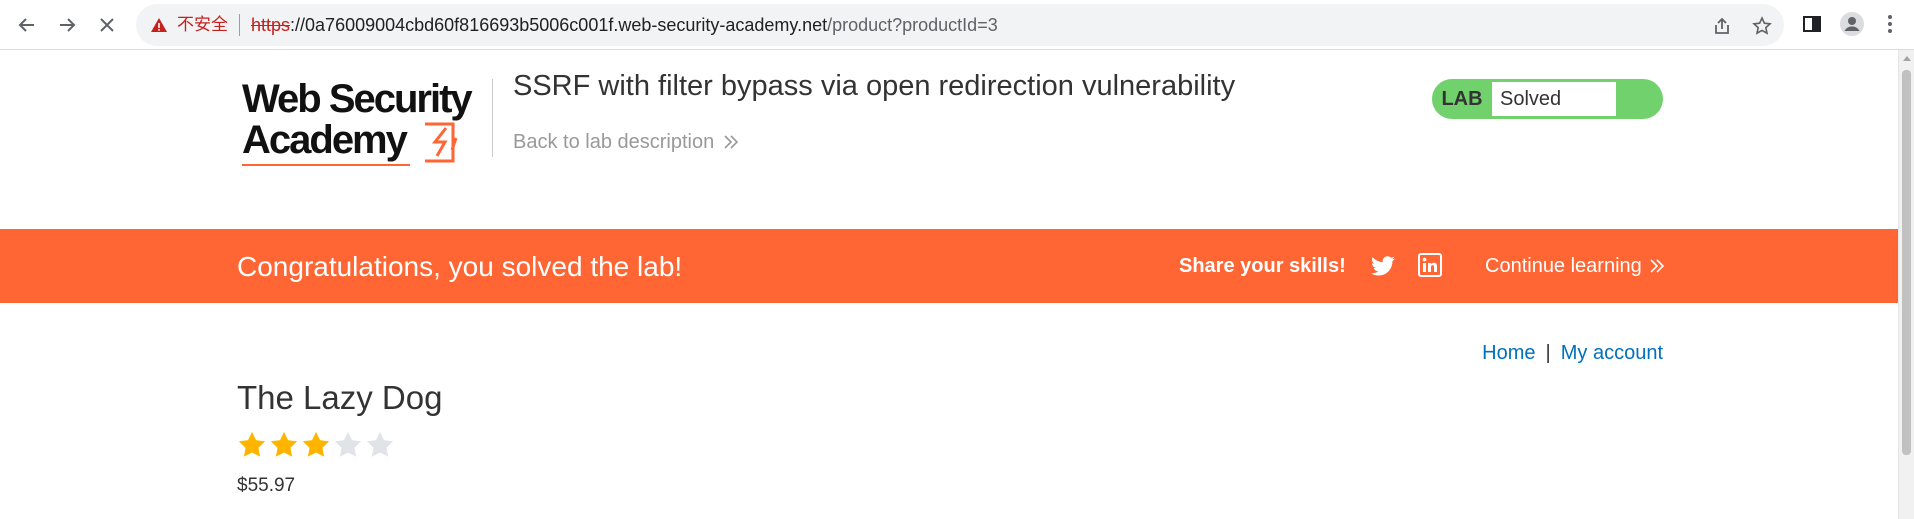  I want to click on scroll-up-icon, so click(1907, 58).